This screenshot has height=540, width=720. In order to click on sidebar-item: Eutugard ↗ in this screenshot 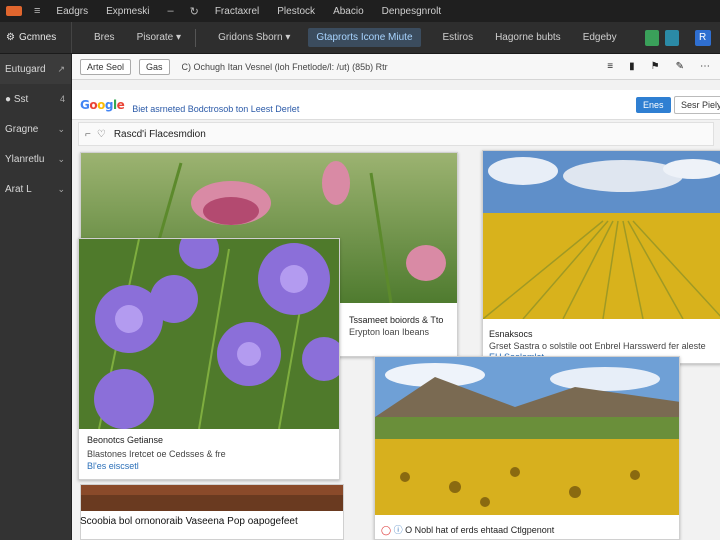, I will do `click(35, 69)`.